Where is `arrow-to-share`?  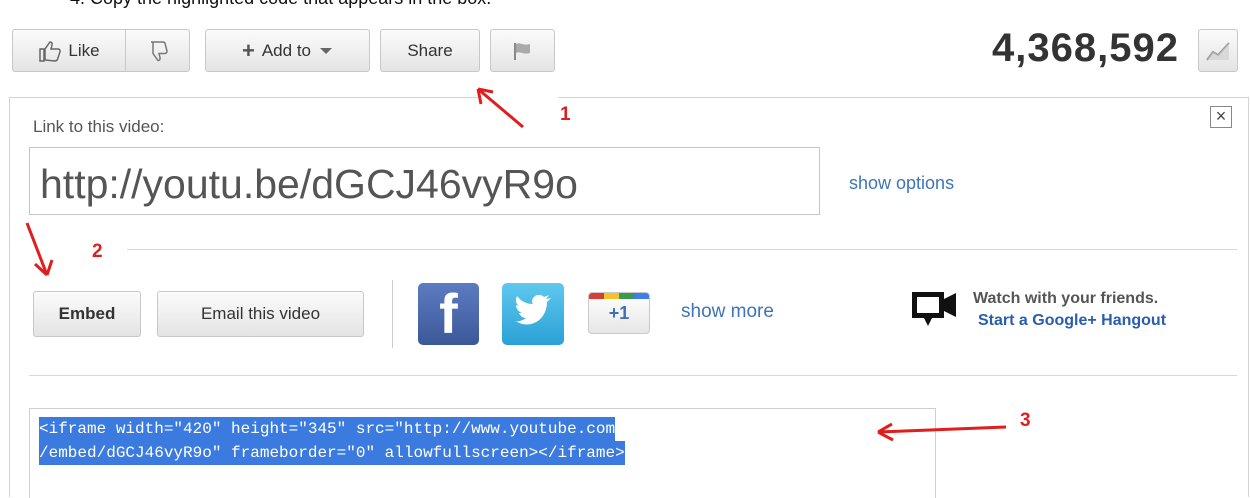
arrow-to-share is located at coordinates (500, 108).